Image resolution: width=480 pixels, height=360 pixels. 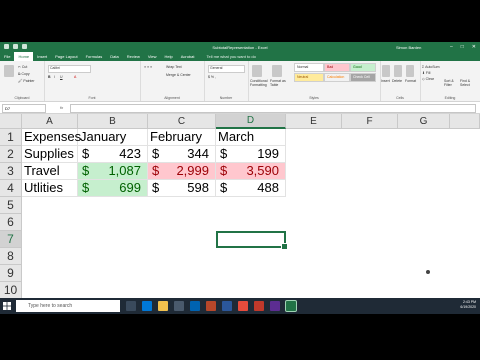 I want to click on close-icon: ✕, so click(x=474, y=47).